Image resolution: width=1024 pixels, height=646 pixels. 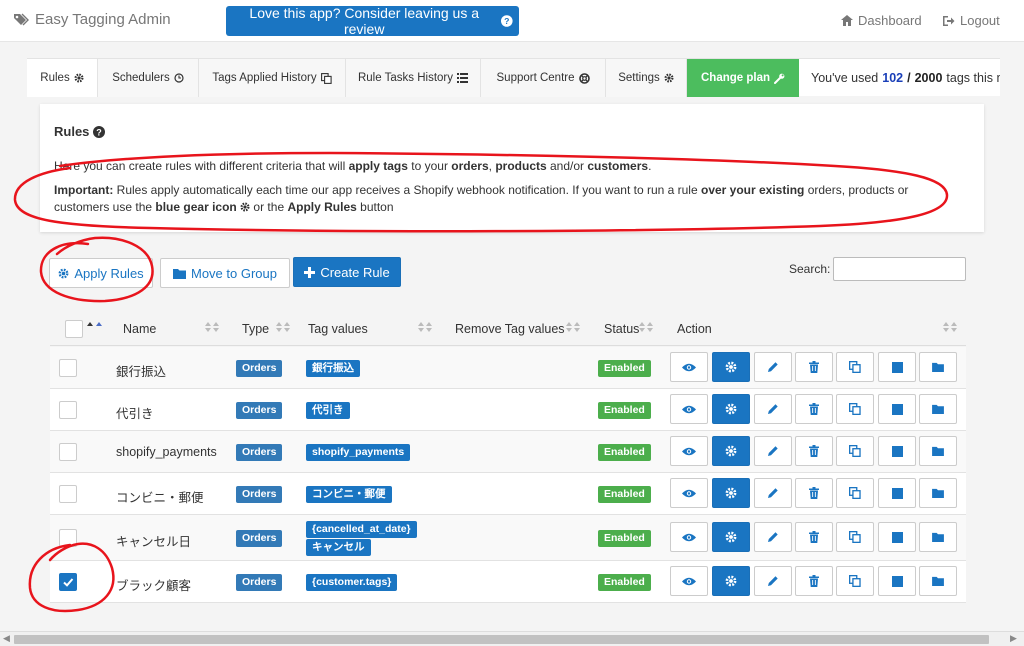 I want to click on select-all-checkbox, so click(x=74, y=329).